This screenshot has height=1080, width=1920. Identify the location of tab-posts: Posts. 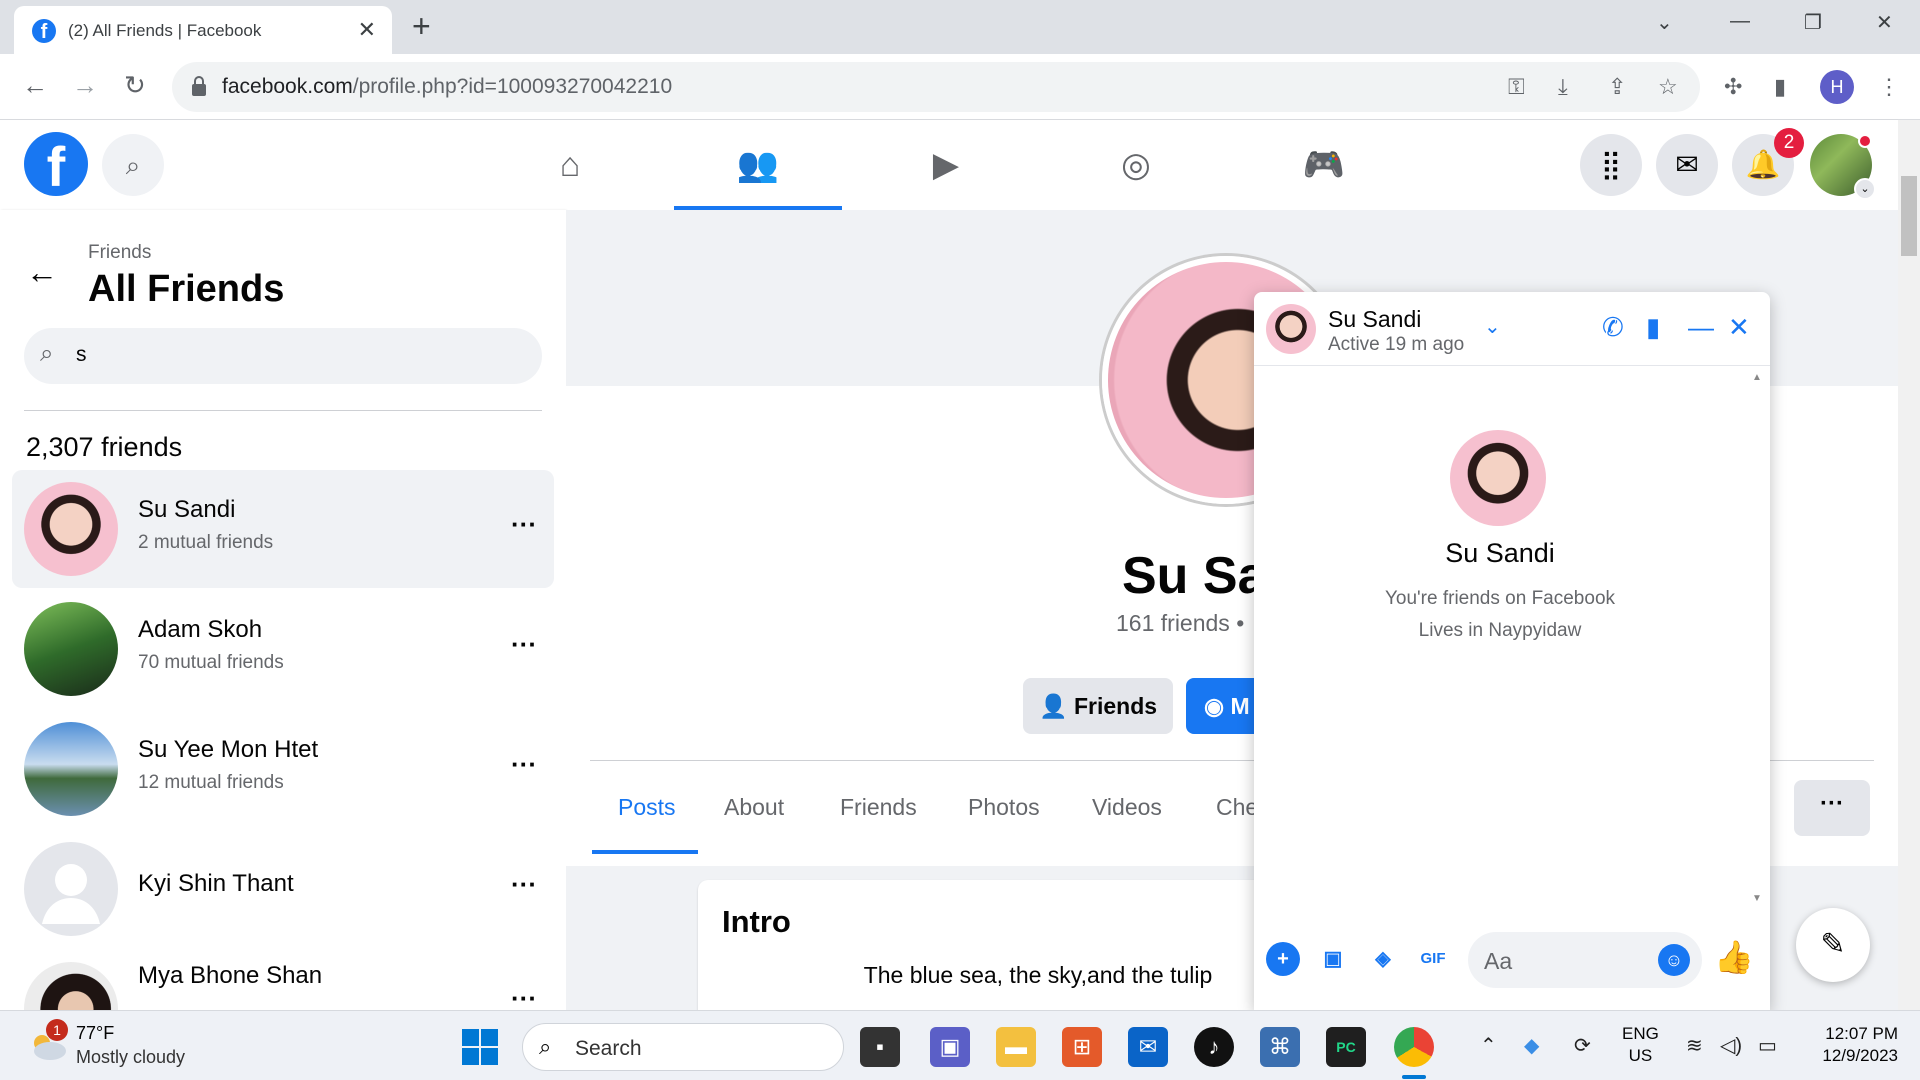
(647, 807).